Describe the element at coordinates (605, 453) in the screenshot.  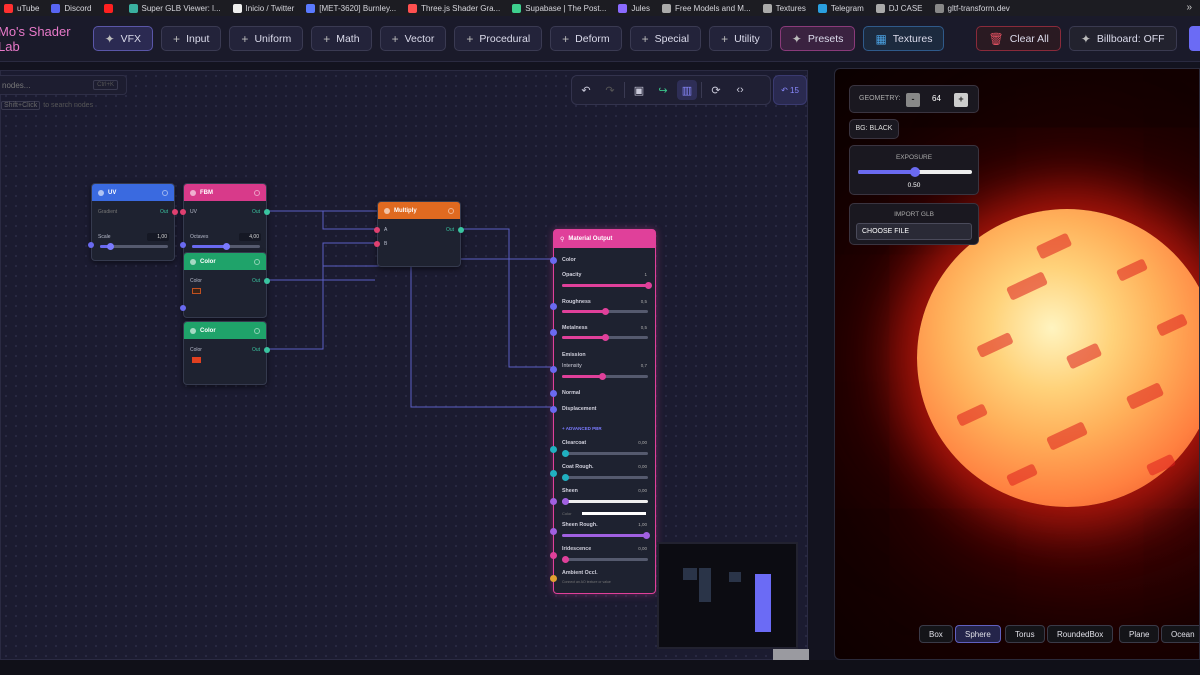
I see `clearcoat-slider` at that location.